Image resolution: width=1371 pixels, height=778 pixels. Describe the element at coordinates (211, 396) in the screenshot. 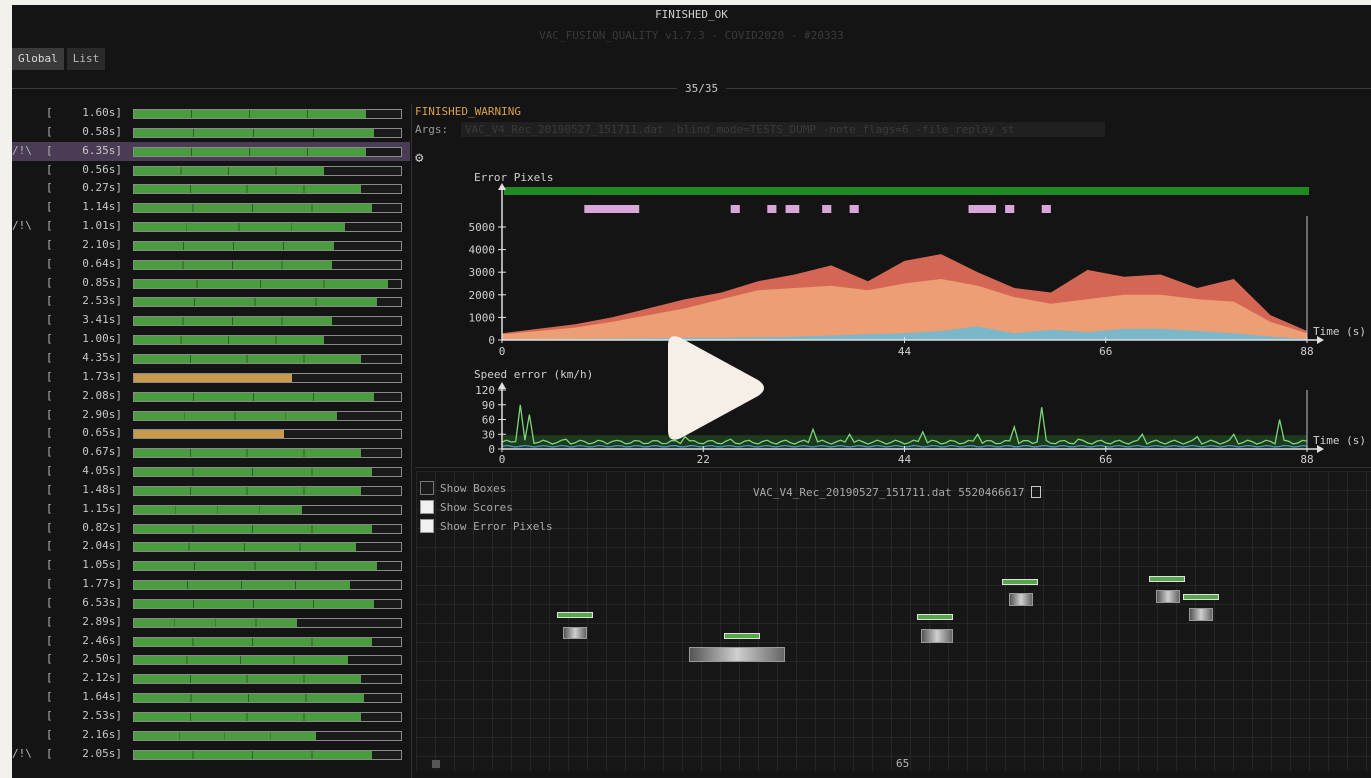

I see `test-row: [2.08s]` at that location.